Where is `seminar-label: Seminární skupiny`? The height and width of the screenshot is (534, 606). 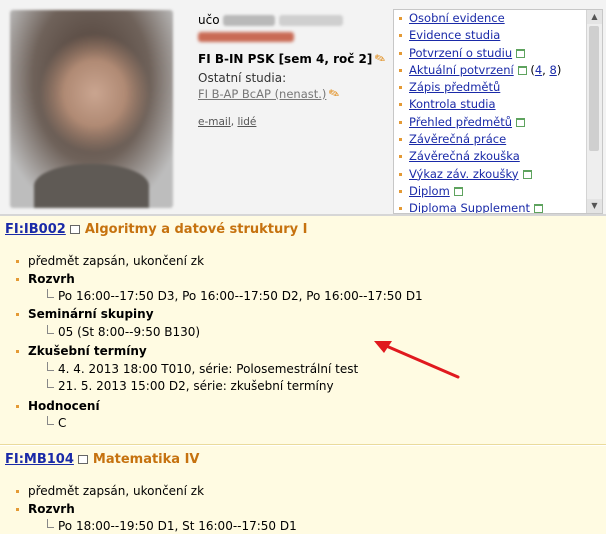 seminar-label: Seminární skupiny is located at coordinates (85, 314).